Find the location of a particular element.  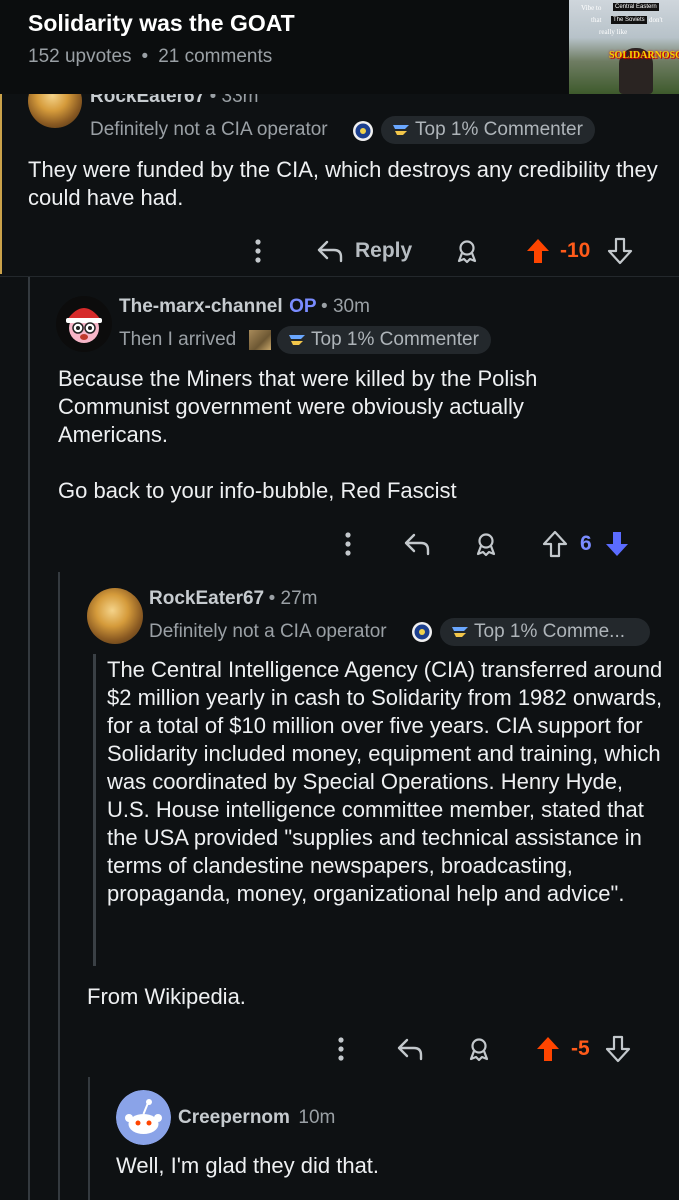

thumb-text-3: don't is located at coordinates (656, 20).